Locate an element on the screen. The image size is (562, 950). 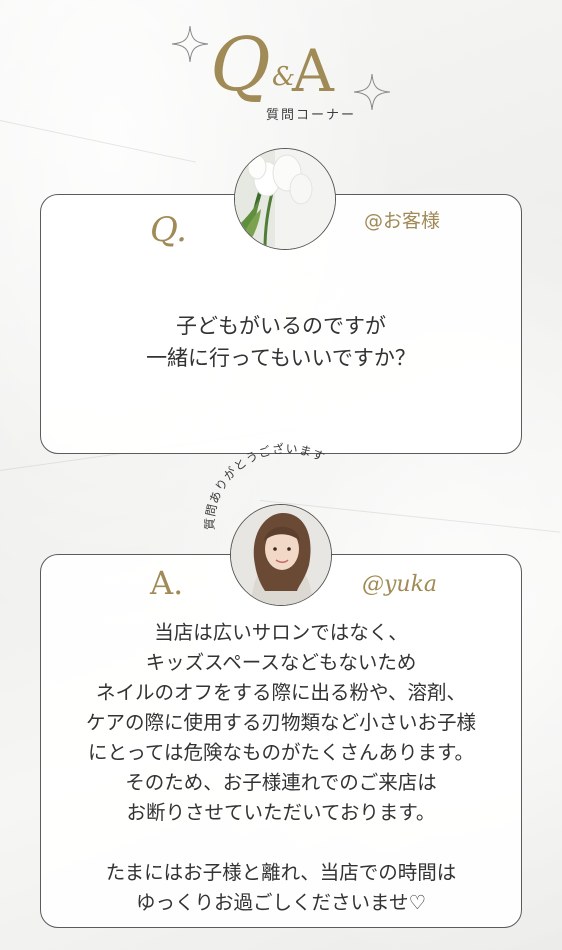
answer-line: ケアの際に使用する刃物類など小さいお子様 is located at coordinates (280, 722).